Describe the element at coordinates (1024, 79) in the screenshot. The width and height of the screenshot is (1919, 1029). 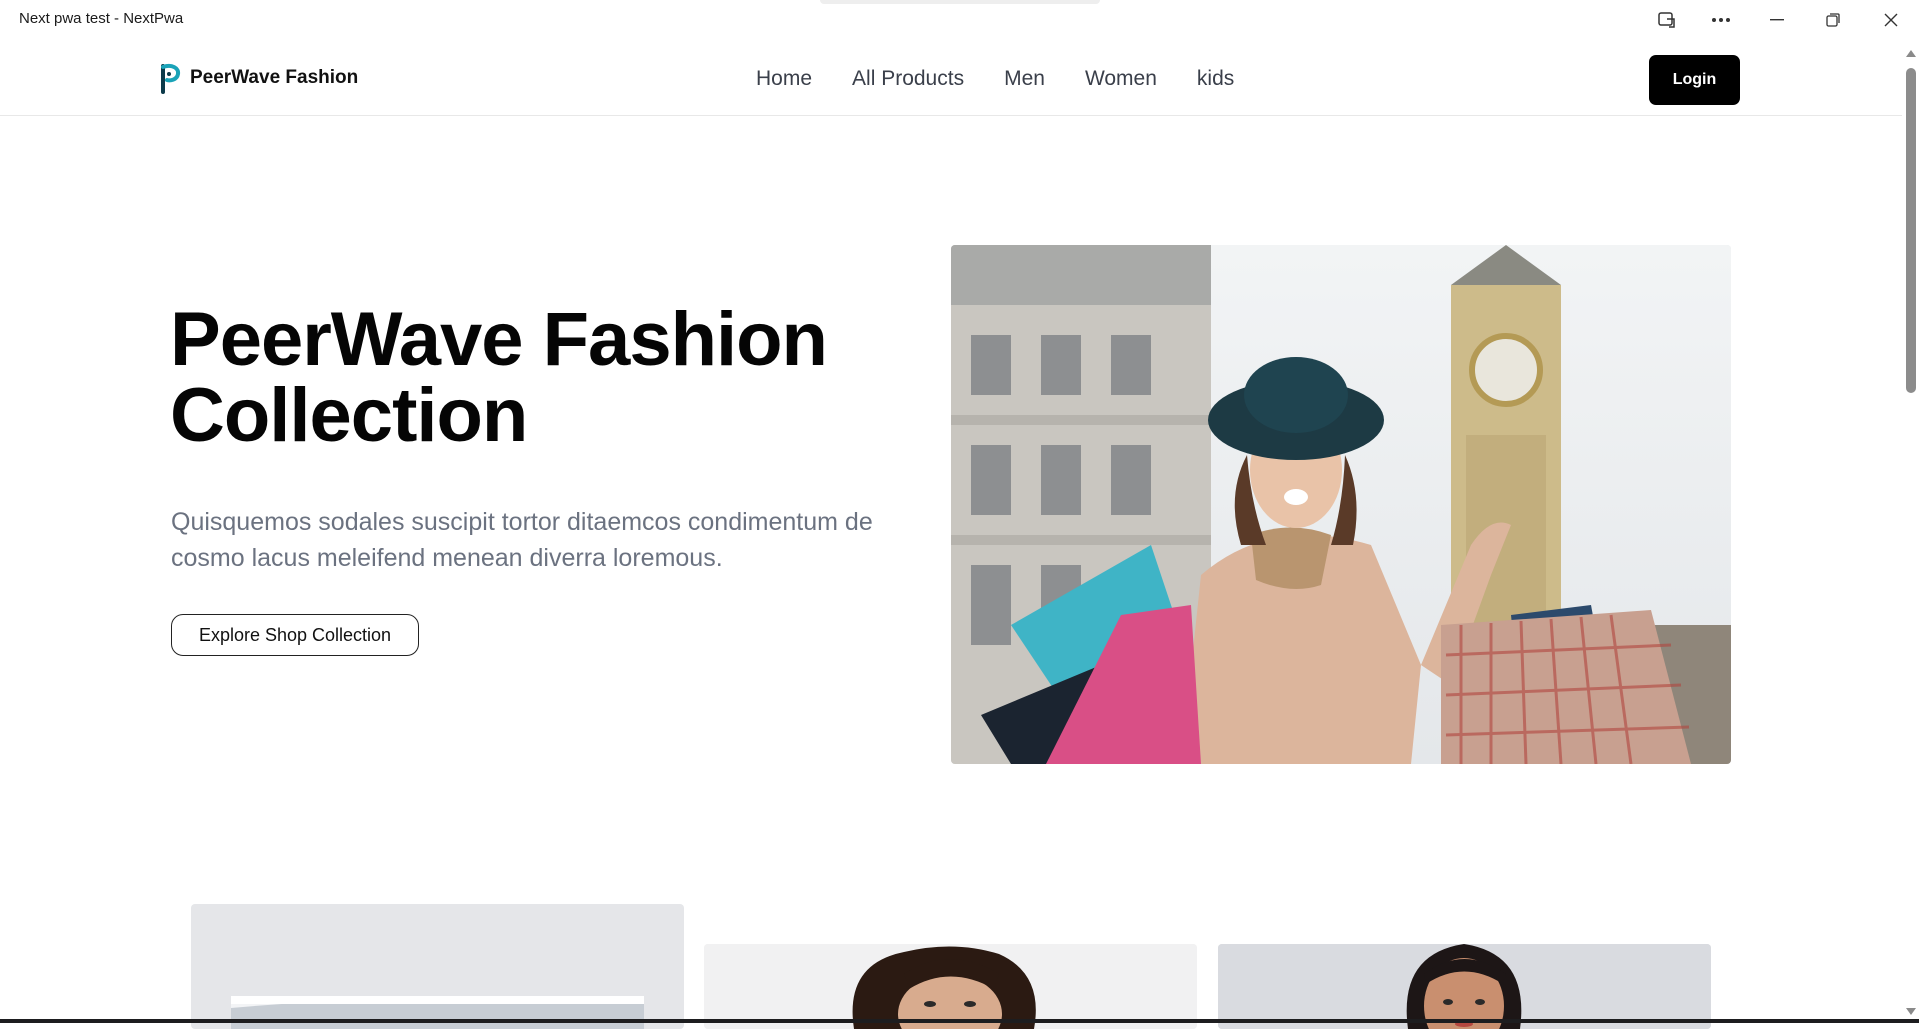
I see `nav-men: Men` at that location.